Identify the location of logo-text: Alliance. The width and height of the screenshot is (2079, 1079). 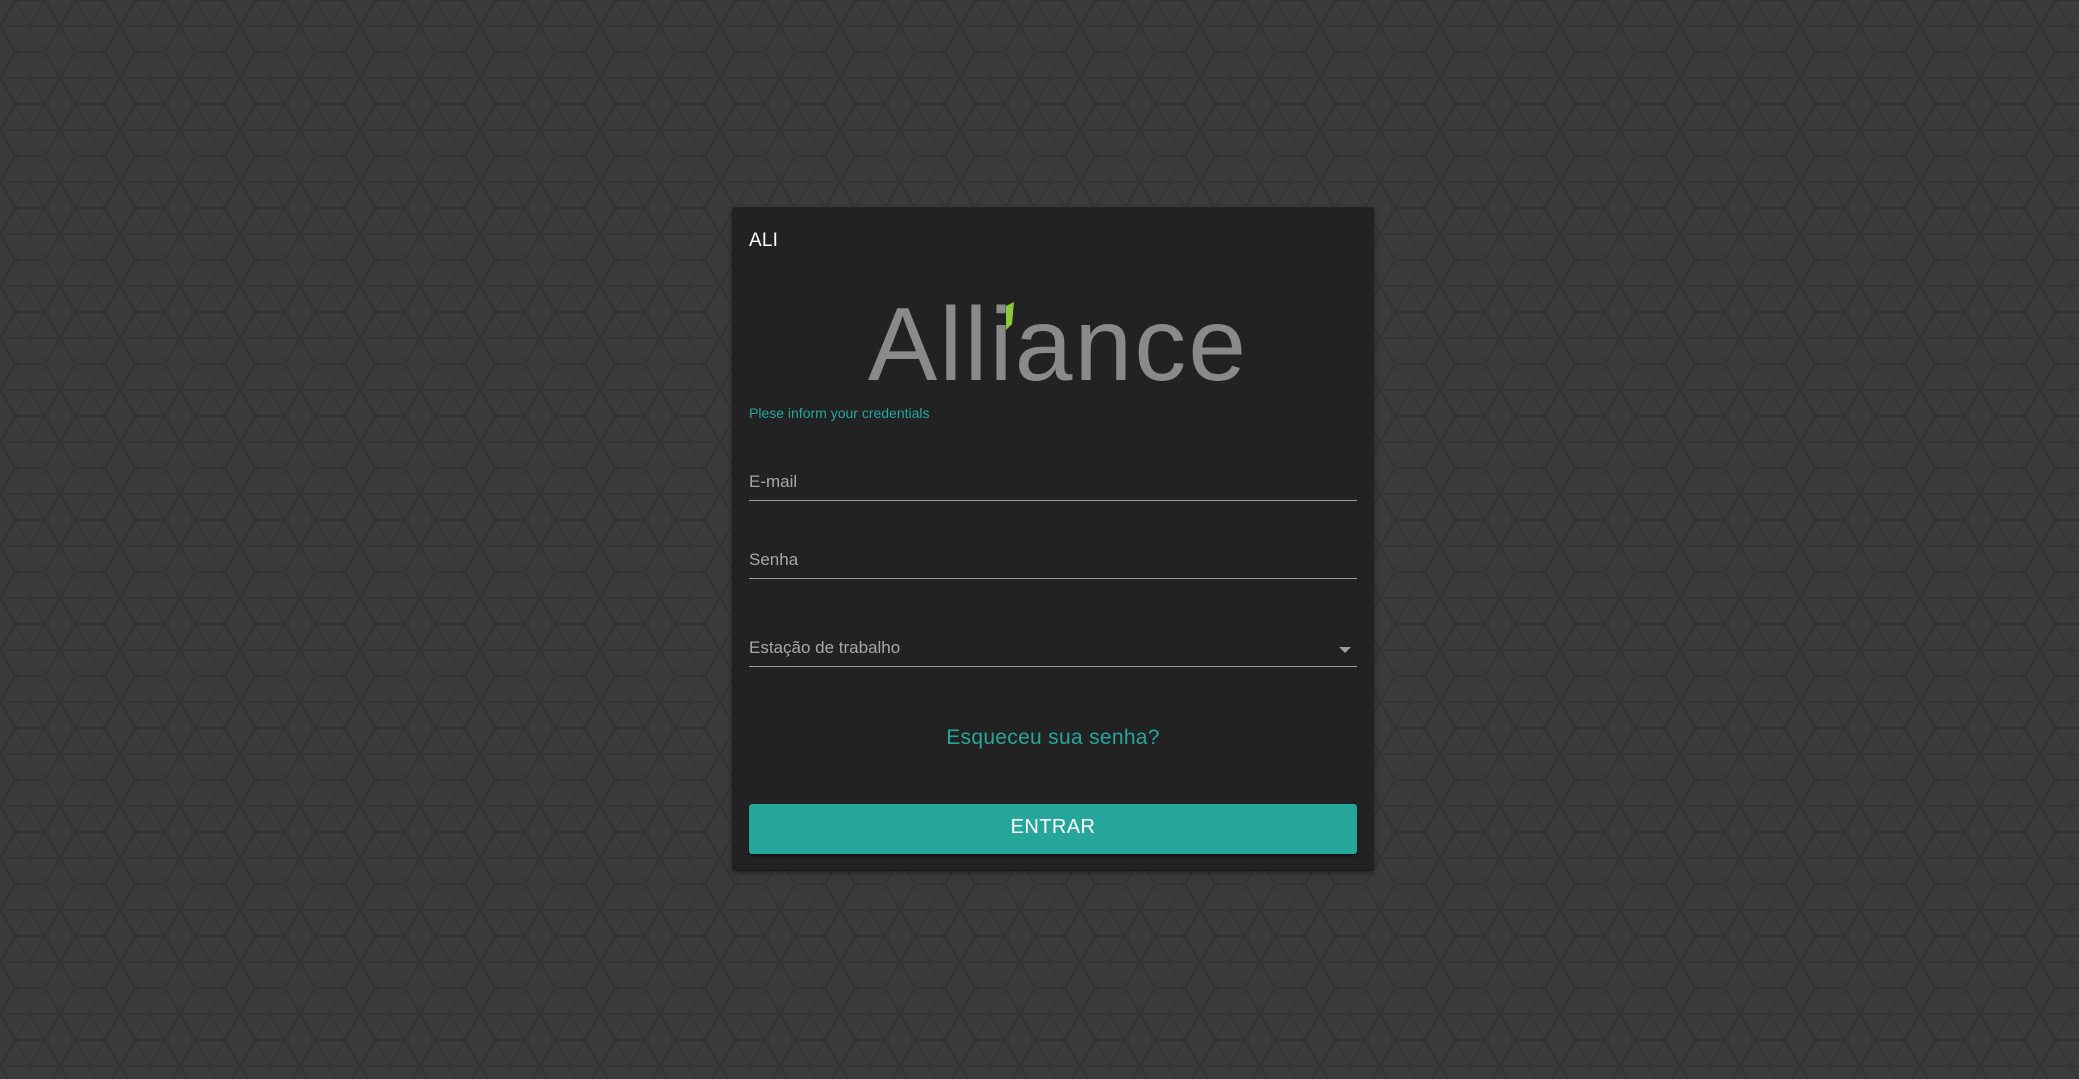
(1058, 345).